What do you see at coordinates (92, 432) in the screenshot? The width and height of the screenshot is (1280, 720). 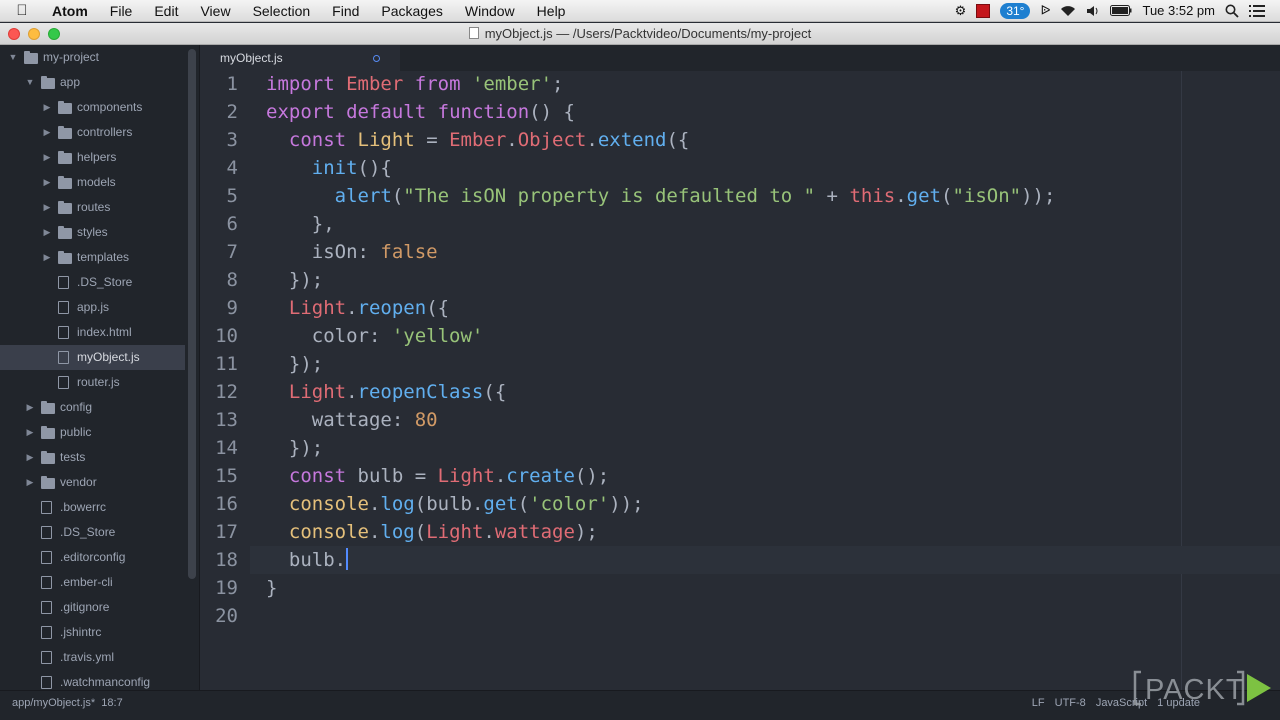 I see `tree-item-public: ▶ public` at bounding box center [92, 432].